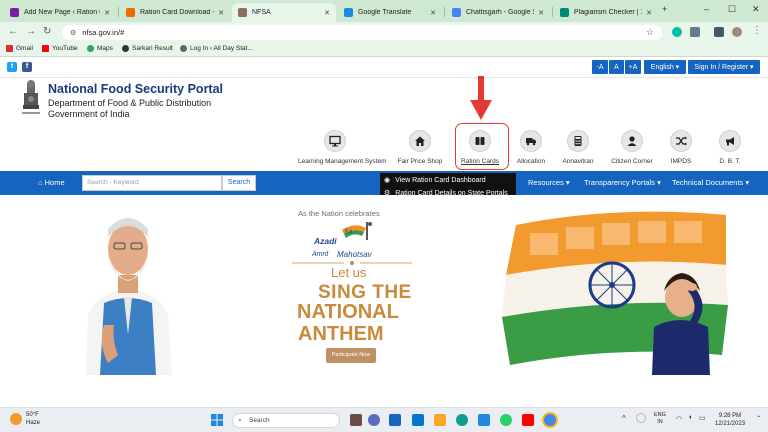 The width and height of the screenshot is (768, 432). Describe the element at coordinates (719, 32) in the screenshot. I see `sidepanel-icon` at that location.